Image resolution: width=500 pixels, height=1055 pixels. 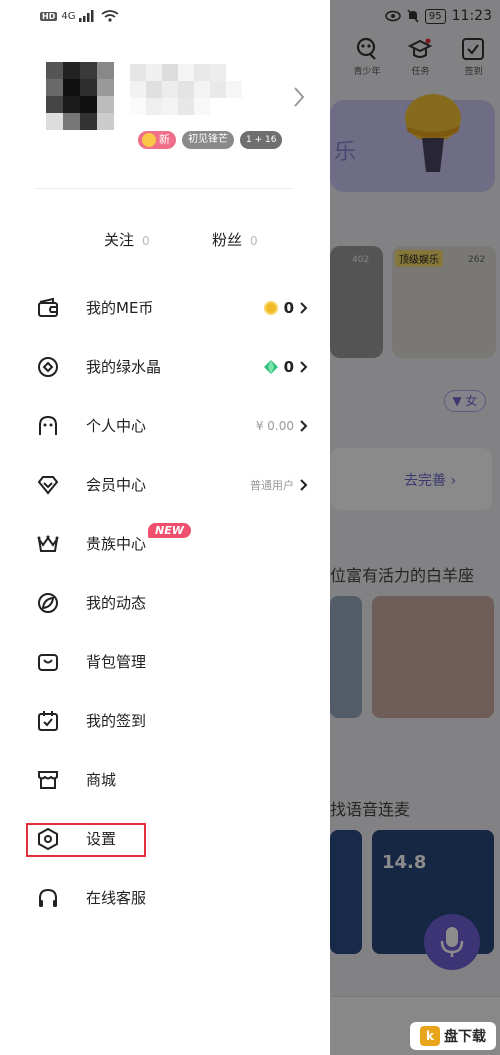 I want to click on menu-item-mall: 商城, so click(x=165, y=779).